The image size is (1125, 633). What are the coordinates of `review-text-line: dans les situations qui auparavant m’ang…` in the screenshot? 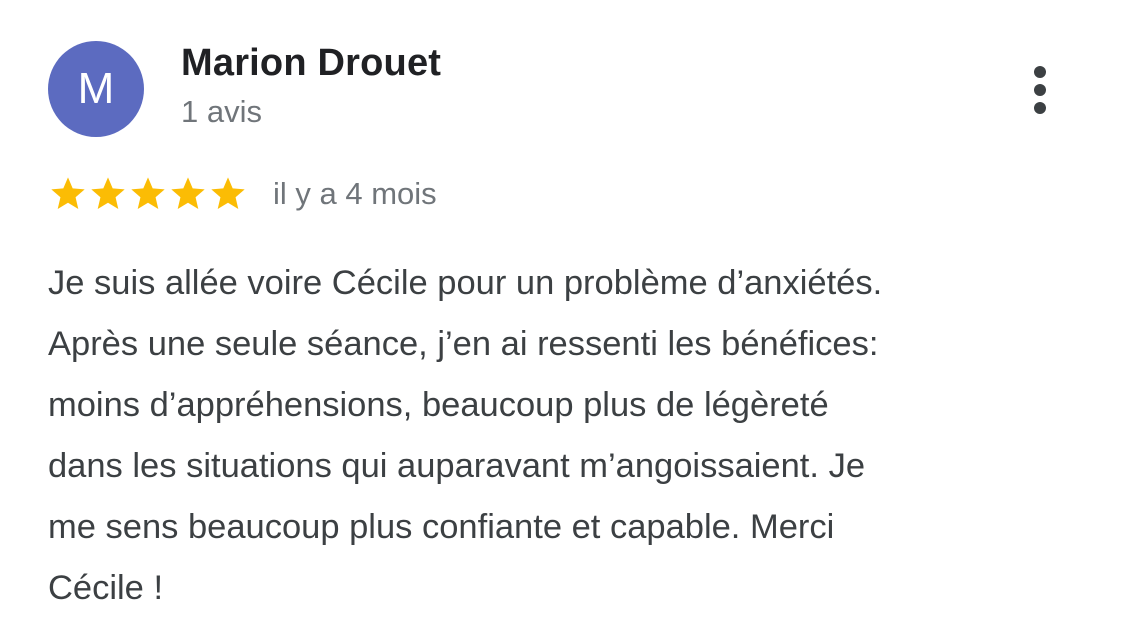 It's located at (456, 466).